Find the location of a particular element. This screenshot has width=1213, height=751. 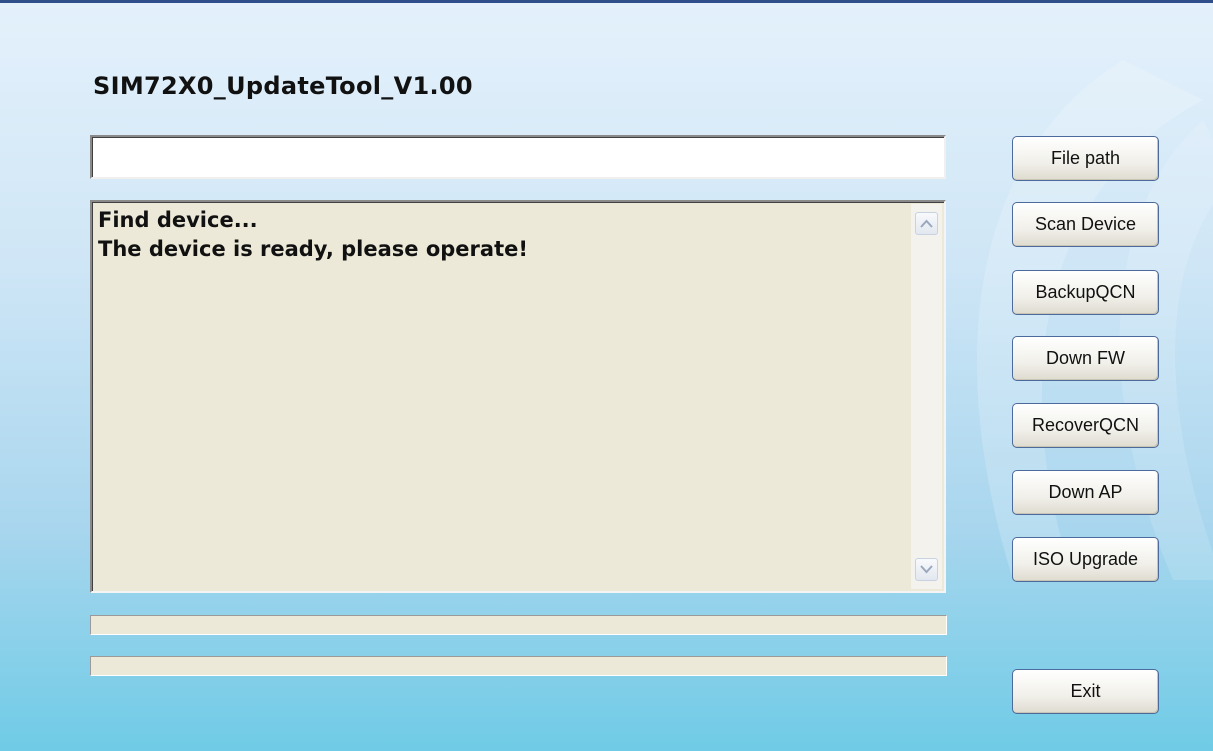

file-path-input is located at coordinates (518, 157).